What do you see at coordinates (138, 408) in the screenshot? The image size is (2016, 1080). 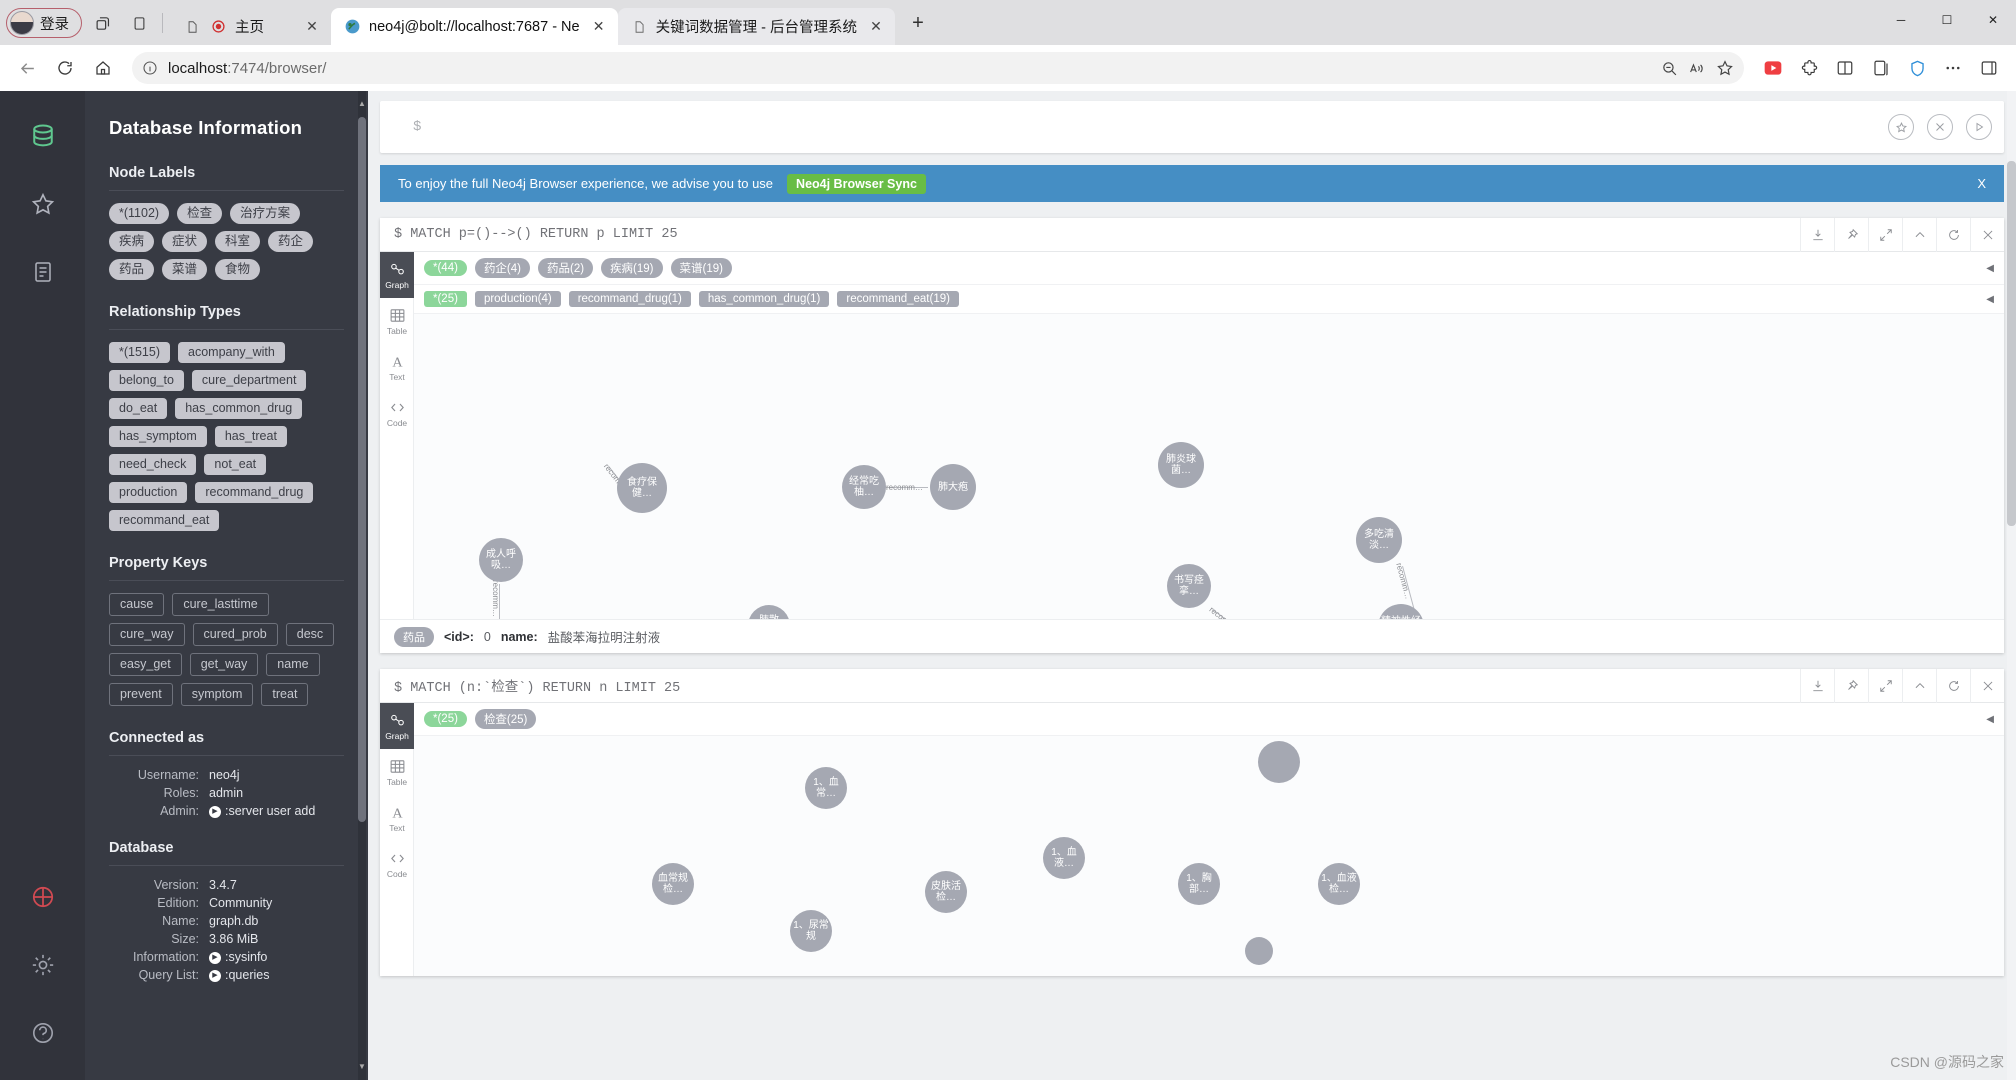 I see `relationship-type-chip: do_eat` at bounding box center [138, 408].